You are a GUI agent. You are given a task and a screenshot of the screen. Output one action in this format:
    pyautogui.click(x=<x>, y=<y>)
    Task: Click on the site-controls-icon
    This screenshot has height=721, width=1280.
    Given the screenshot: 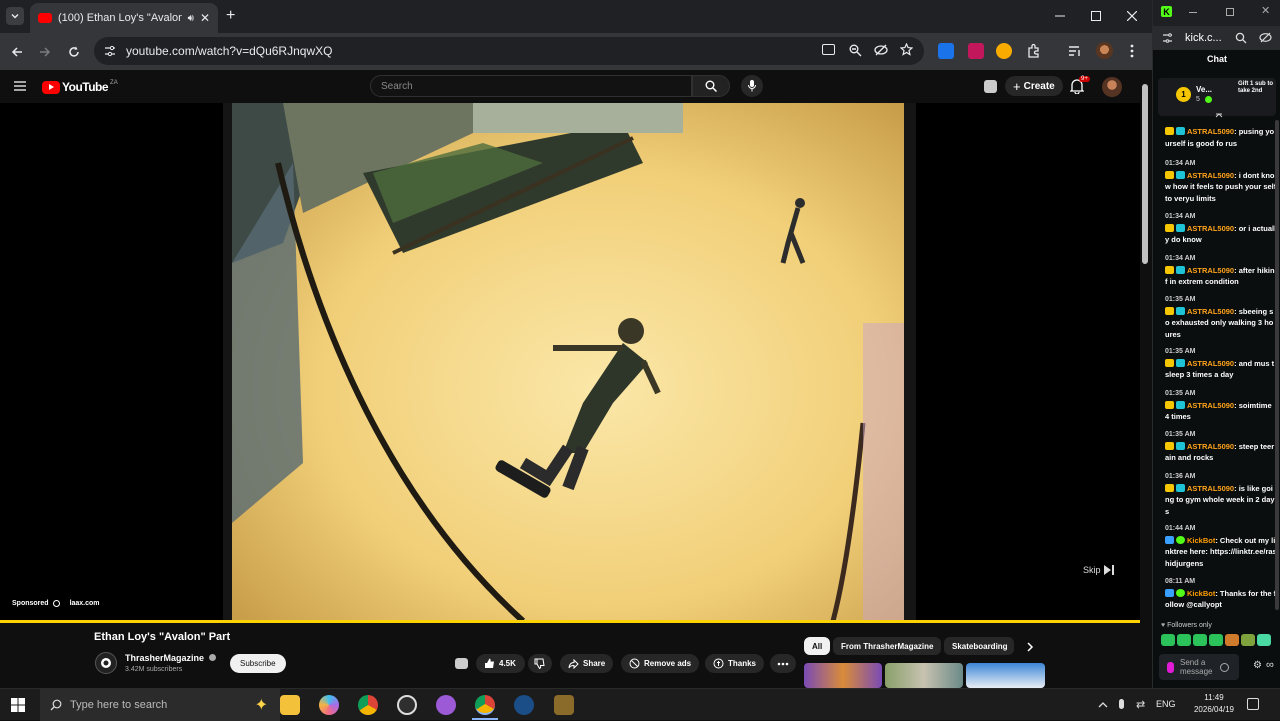 What is the action you would take?
    pyautogui.click(x=1167, y=38)
    